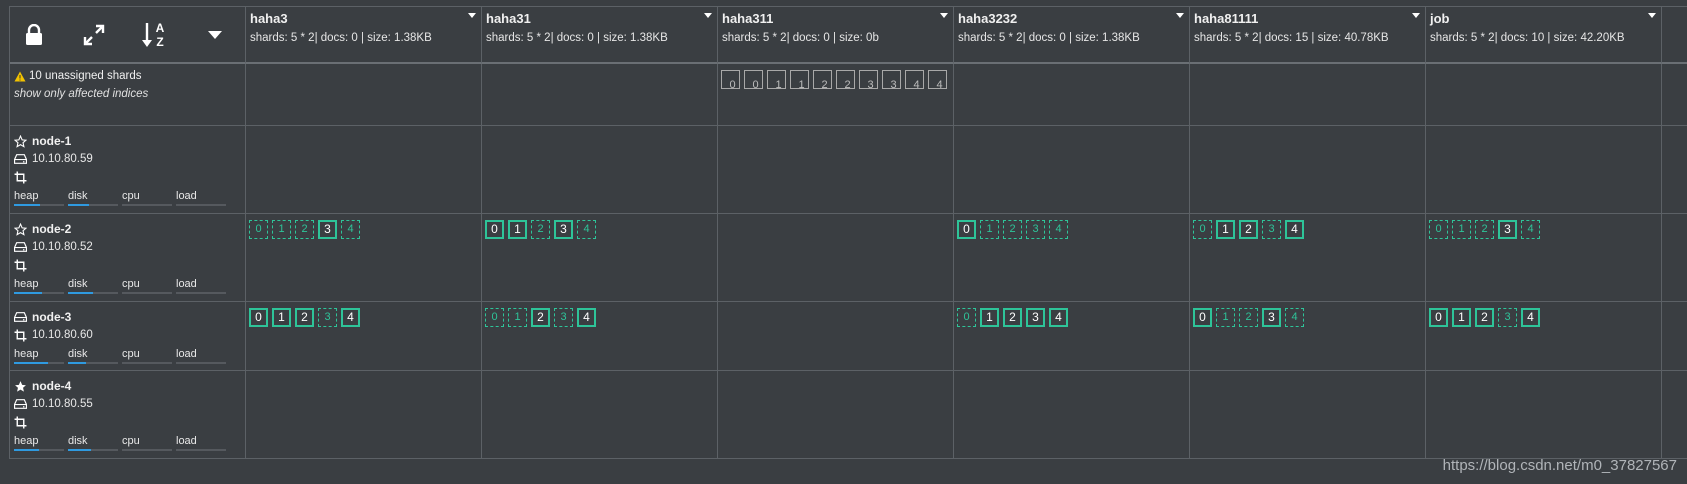 This screenshot has width=1687, height=484. Describe the element at coordinates (1070, 226) in the screenshot. I see `shard-list: 01234` at that location.